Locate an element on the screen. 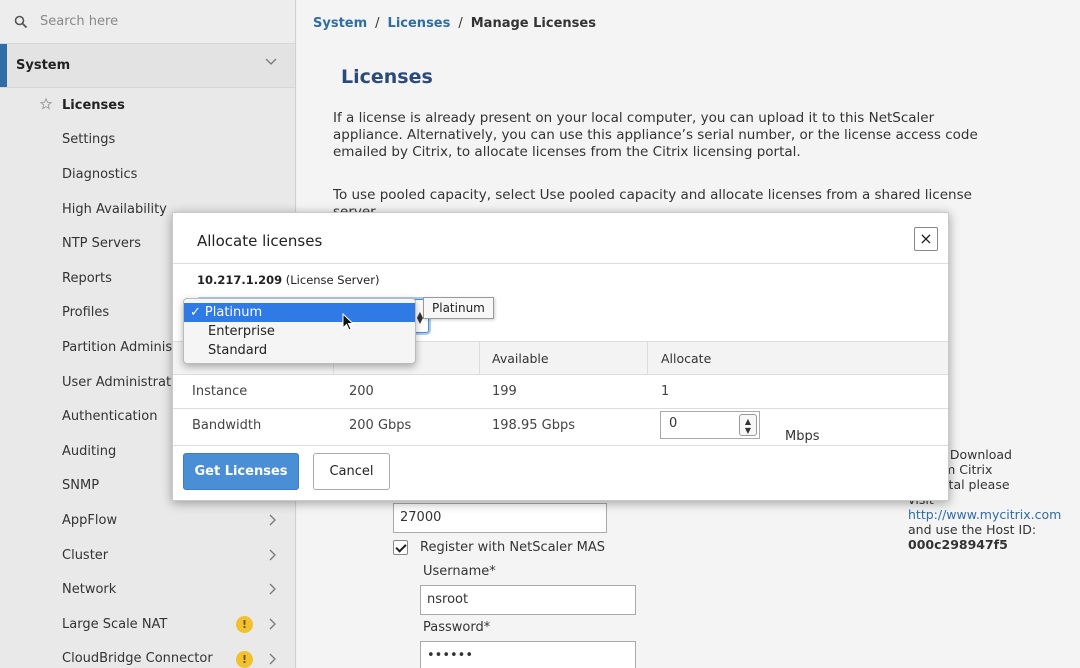 The width and height of the screenshot is (1080, 668). sidebar-item-label: Auditing is located at coordinates (89, 451).